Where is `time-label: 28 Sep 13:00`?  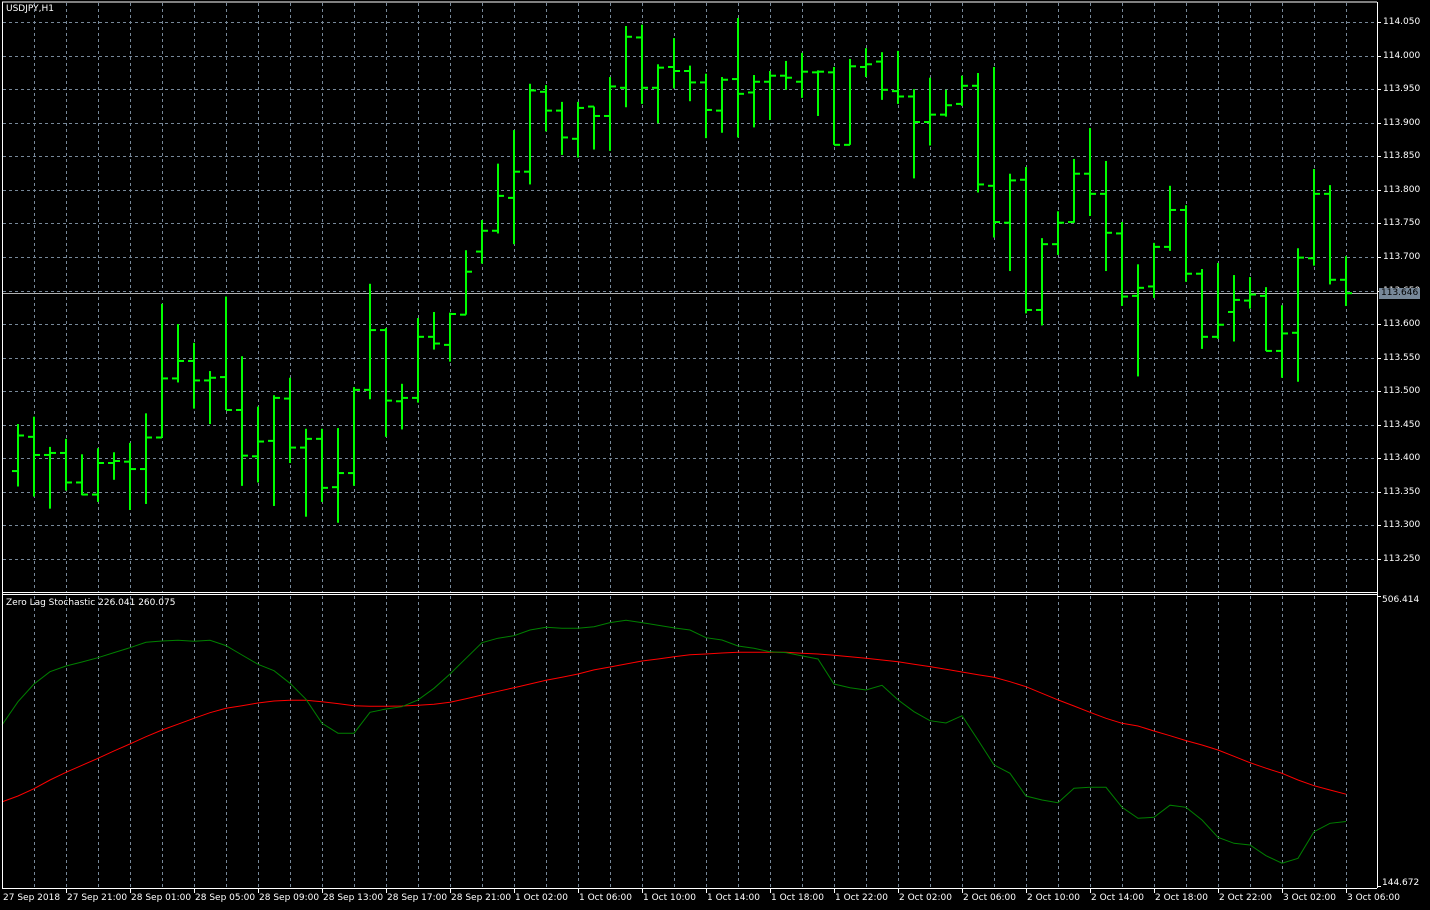
time-label: 28 Sep 13:00 is located at coordinates (353, 898).